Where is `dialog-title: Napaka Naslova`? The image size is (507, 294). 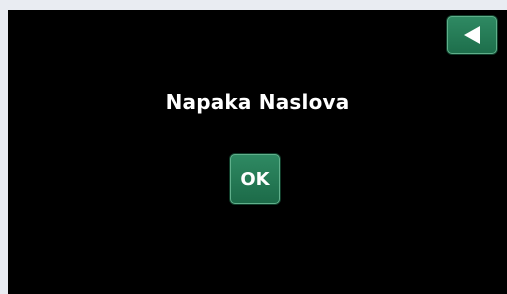 dialog-title: Napaka Naslova is located at coordinates (257, 102).